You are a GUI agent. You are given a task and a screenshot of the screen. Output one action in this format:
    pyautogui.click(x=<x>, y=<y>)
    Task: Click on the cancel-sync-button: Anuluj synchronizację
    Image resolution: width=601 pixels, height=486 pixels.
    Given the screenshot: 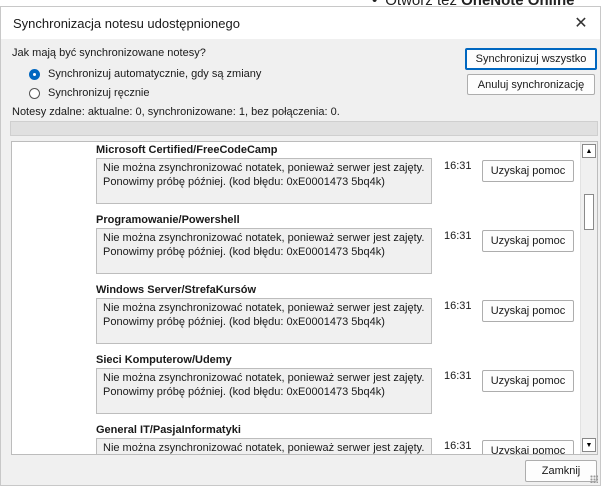 What is the action you would take?
    pyautogui.click(x=531, y=84)
    